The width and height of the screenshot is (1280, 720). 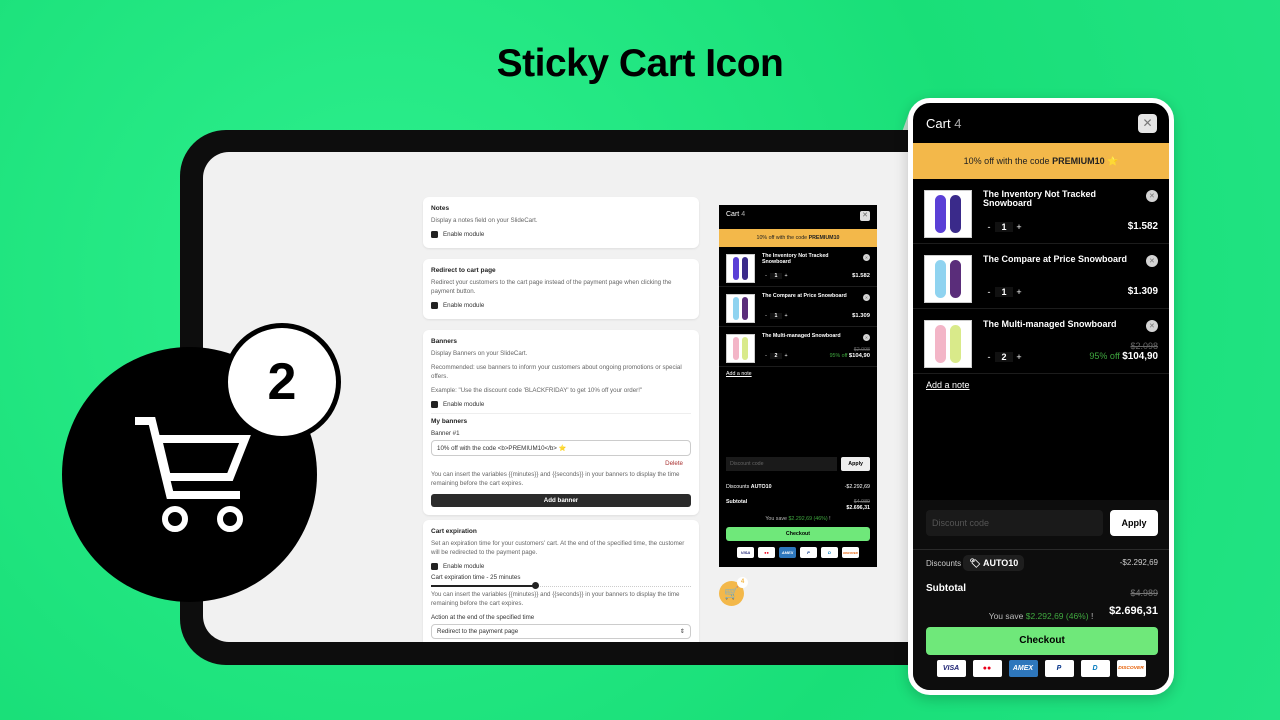 What do you see at coordinates (463, 270) in the screenshot?
I see `card-title: Redirect to cart page` at bounding box center [463, 270].